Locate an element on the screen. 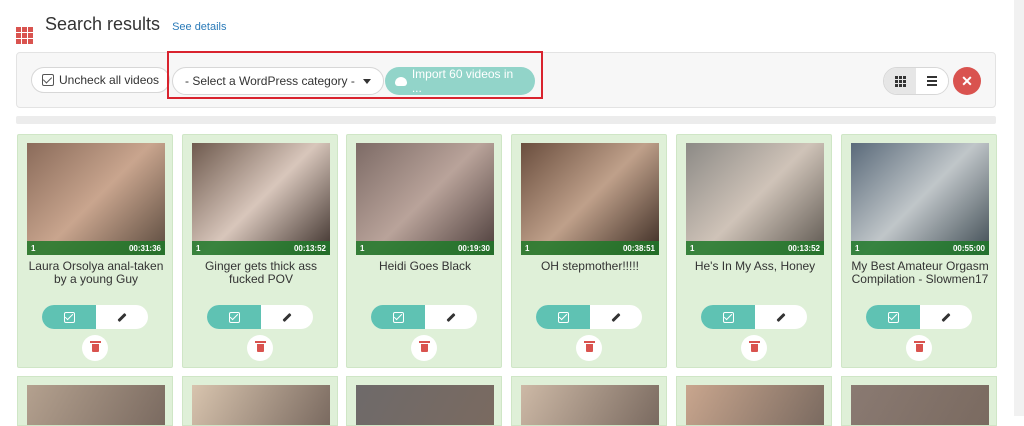  video-card: 1 00:38:51 OH stepmother!!!!! is located at coordinates (589, 251).